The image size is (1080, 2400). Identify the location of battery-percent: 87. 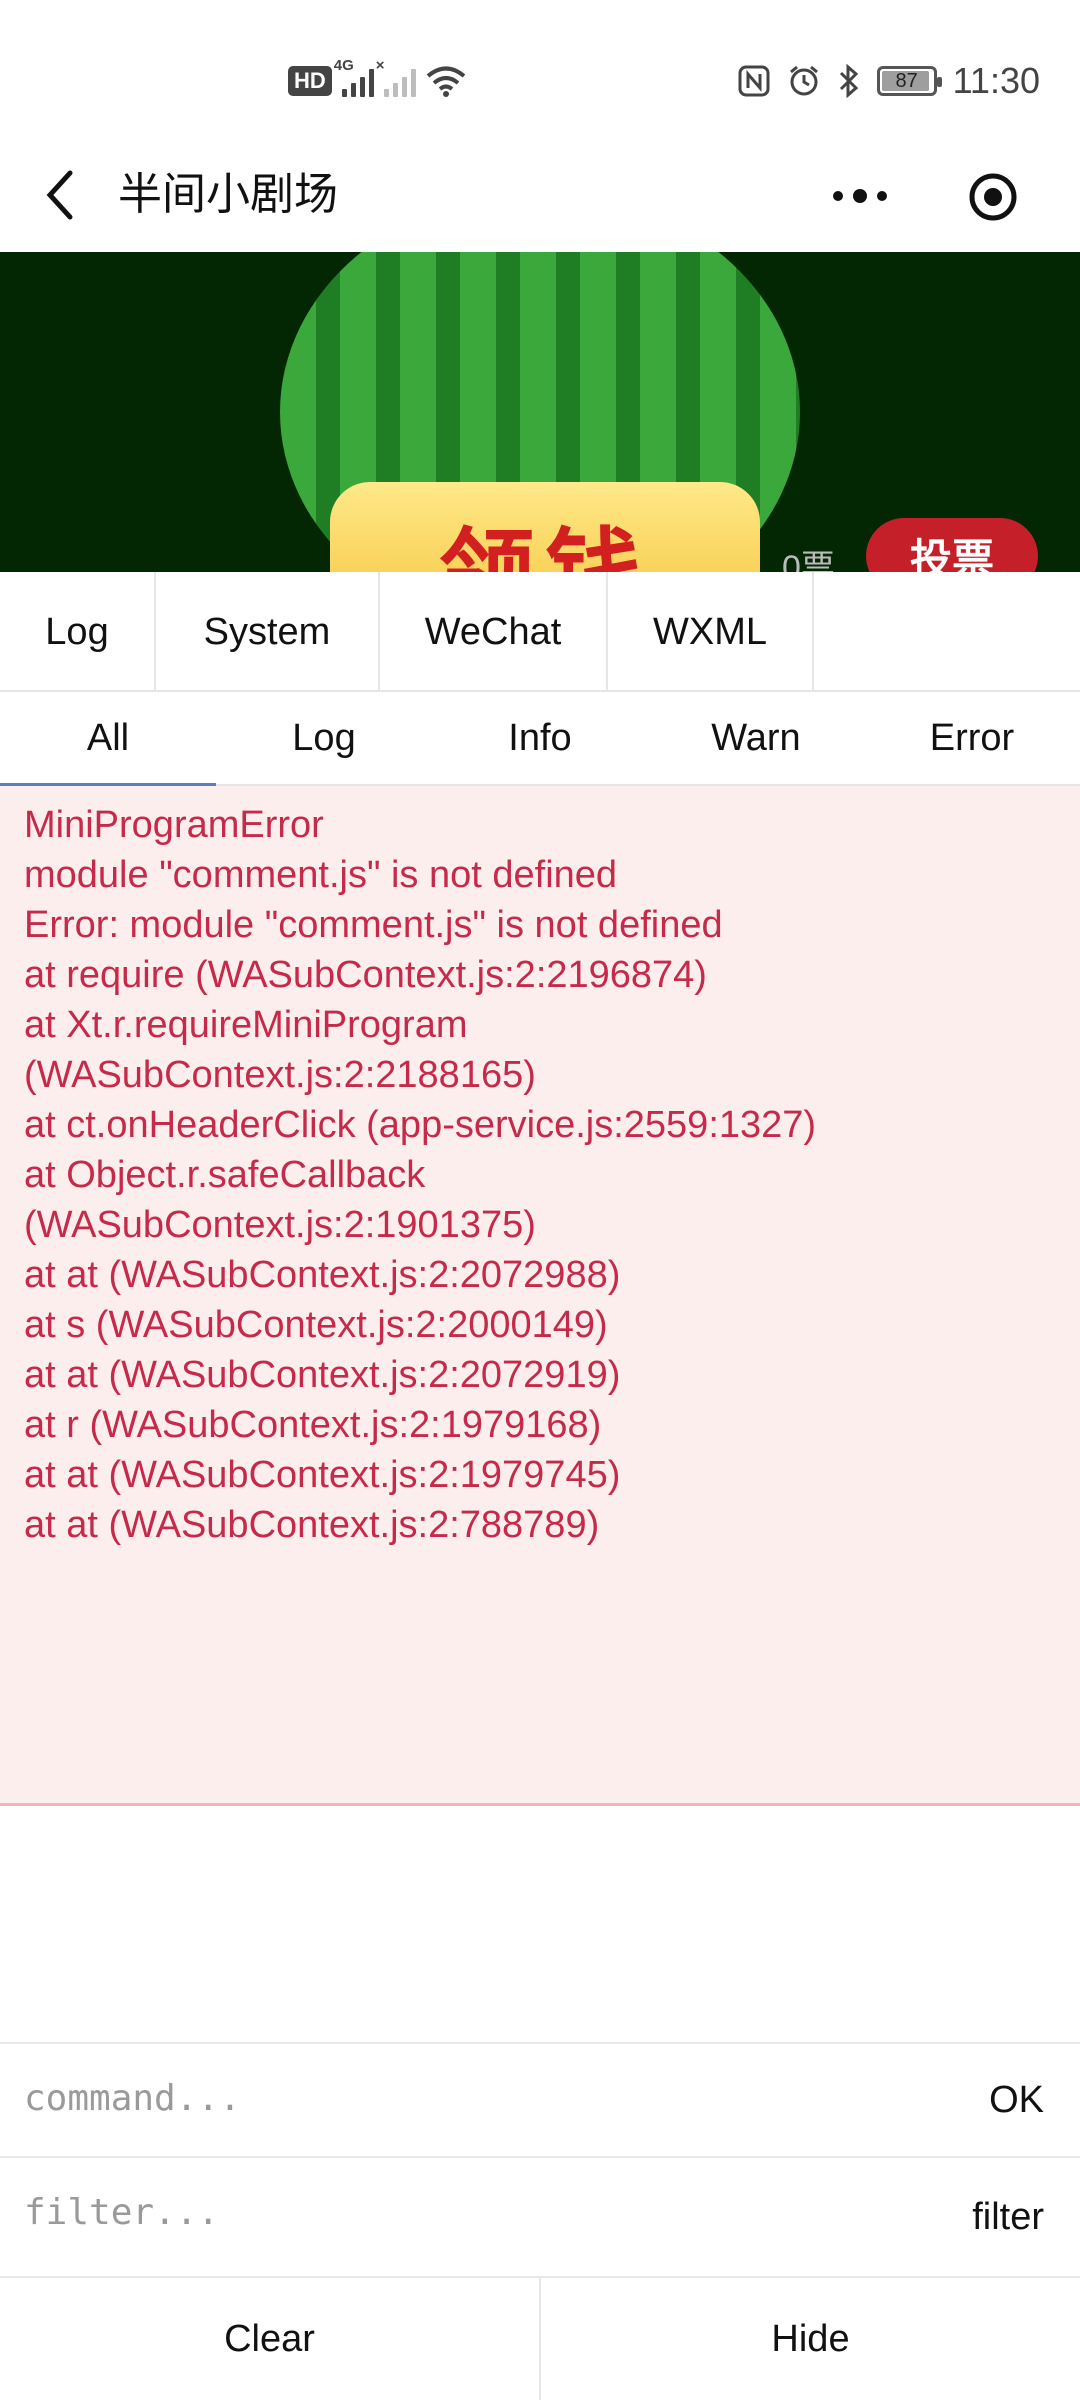
(906, 80).